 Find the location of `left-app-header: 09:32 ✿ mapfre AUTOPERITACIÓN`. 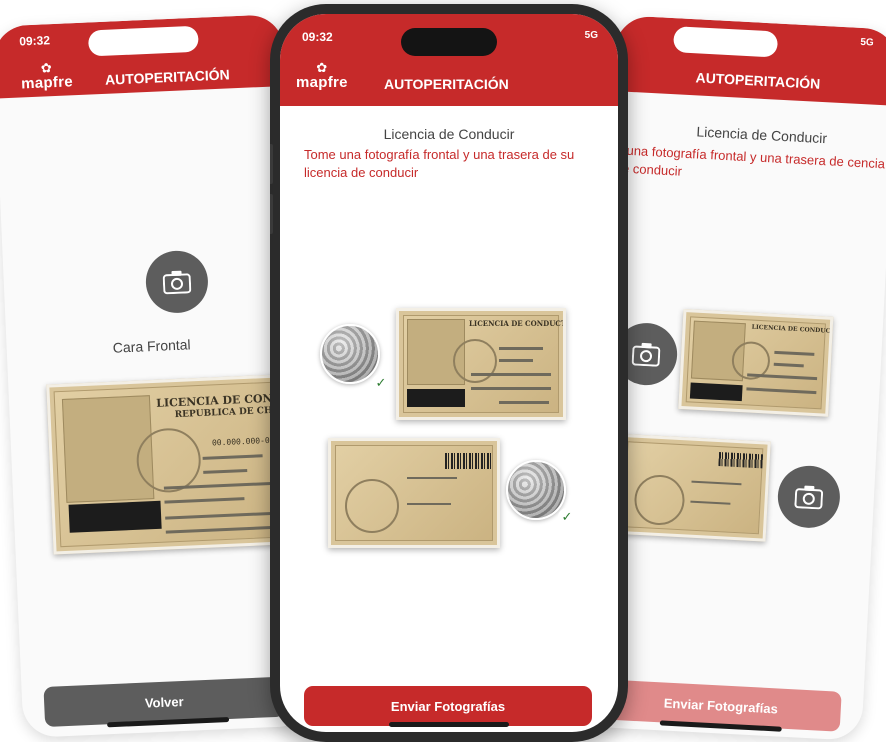

left-app-header: 09:32 ✿ mapfre AUTOPERITACIÓN is located at coordinates (143, 56).